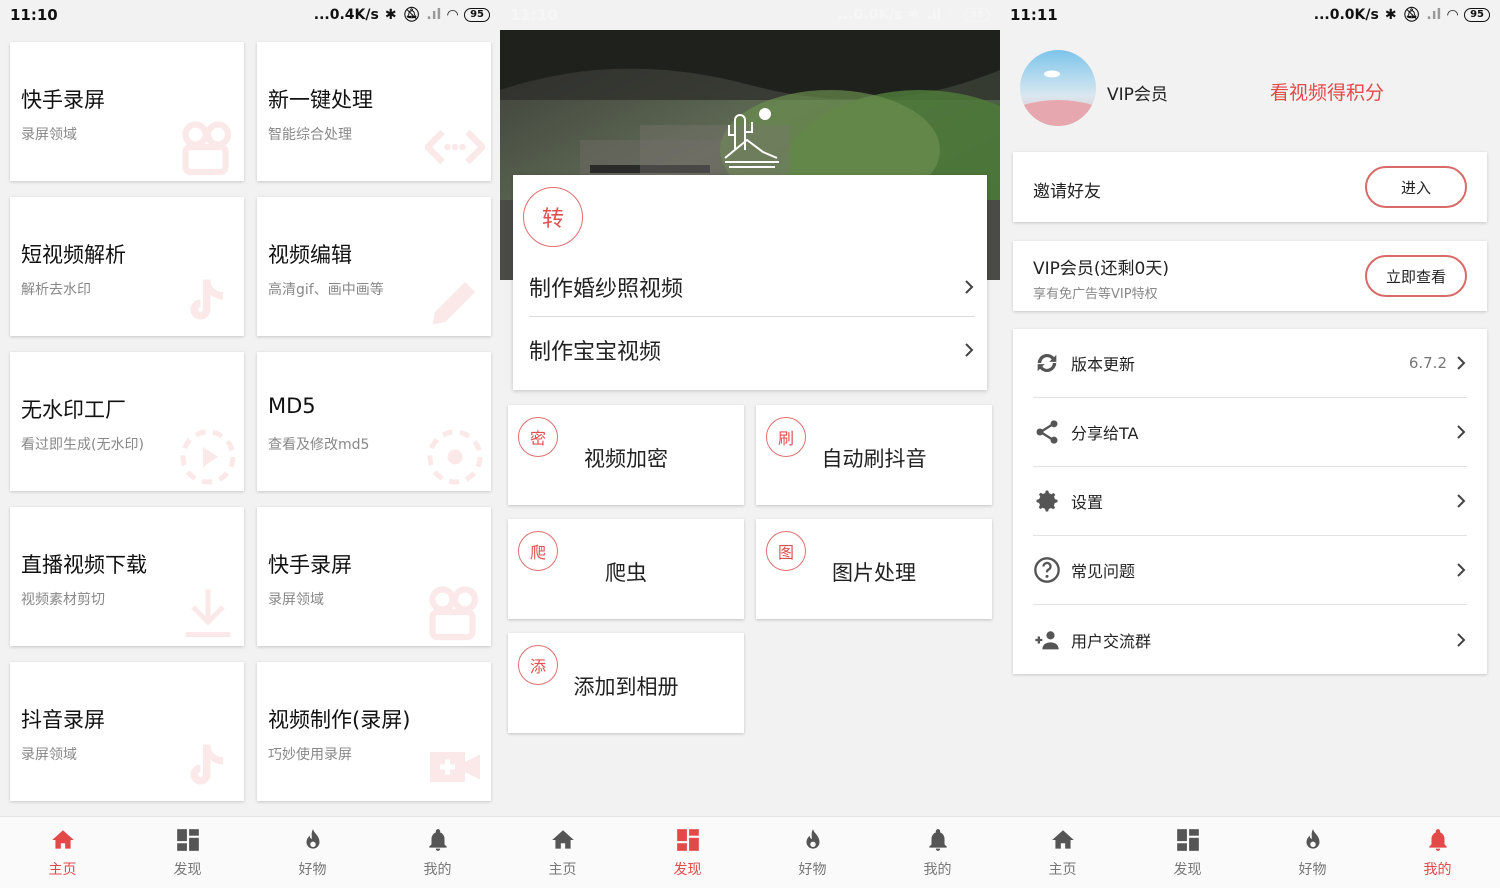 This screenshot has width=1500, height=888. Describe the element at coordinates (326, 290) in the screenshot. I see `card-subtitle: 高清gif、画中画等` at that location.